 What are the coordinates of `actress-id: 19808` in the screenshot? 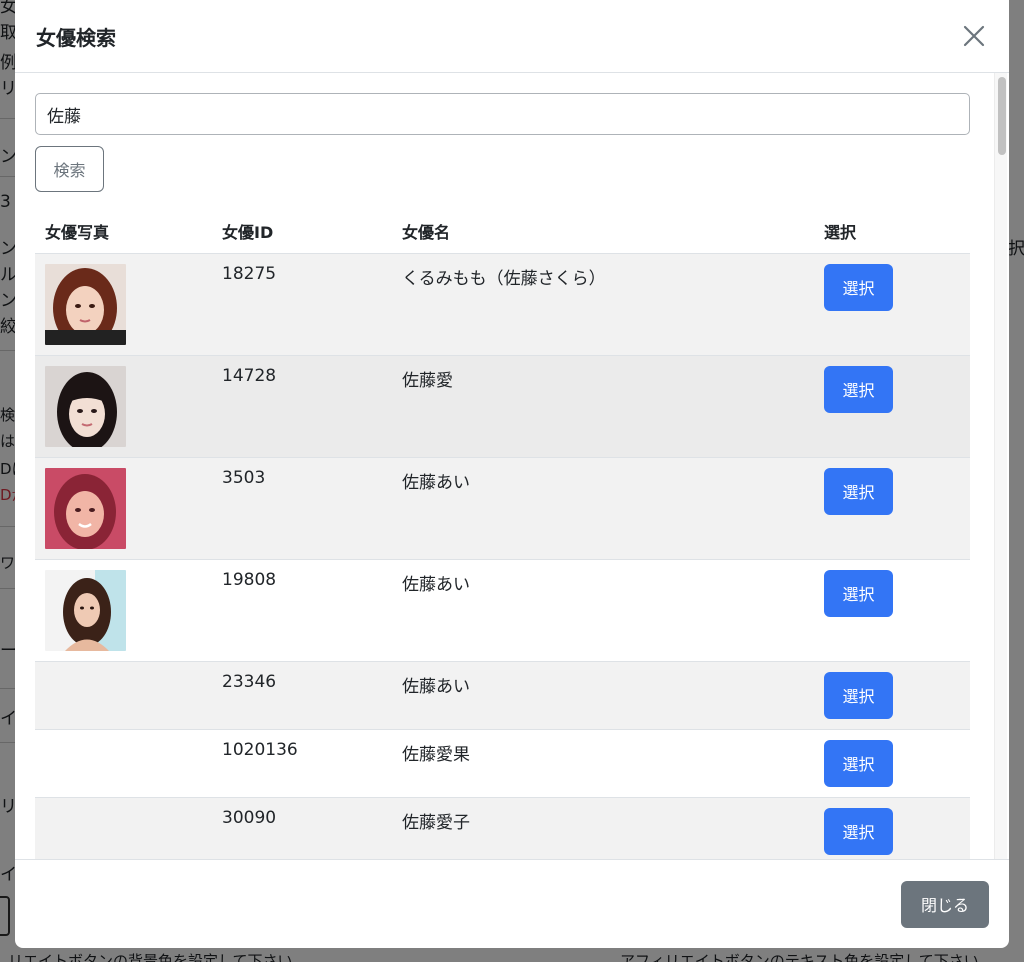 It's located at (302, 610).